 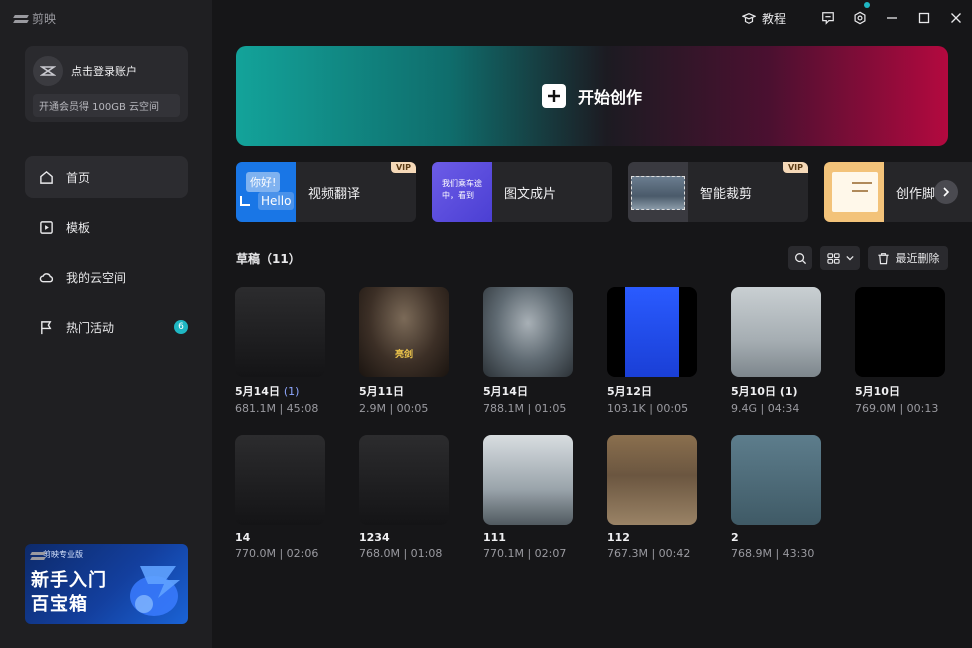 I want to click on draft-item: 111 770.1M | 02:07, so click(x=528, y=497).